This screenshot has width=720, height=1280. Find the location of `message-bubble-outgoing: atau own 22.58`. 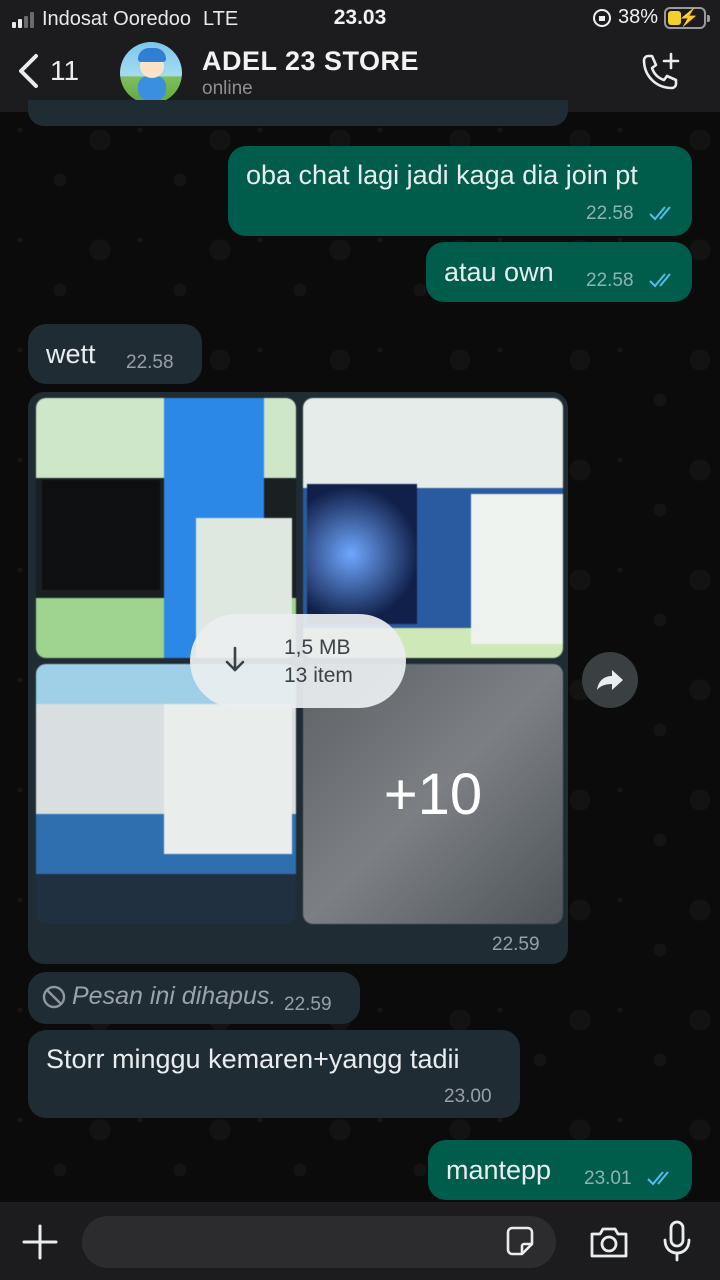

message-bubble-outgoing: atau own 22.58 is located at coordinates (559, 272).